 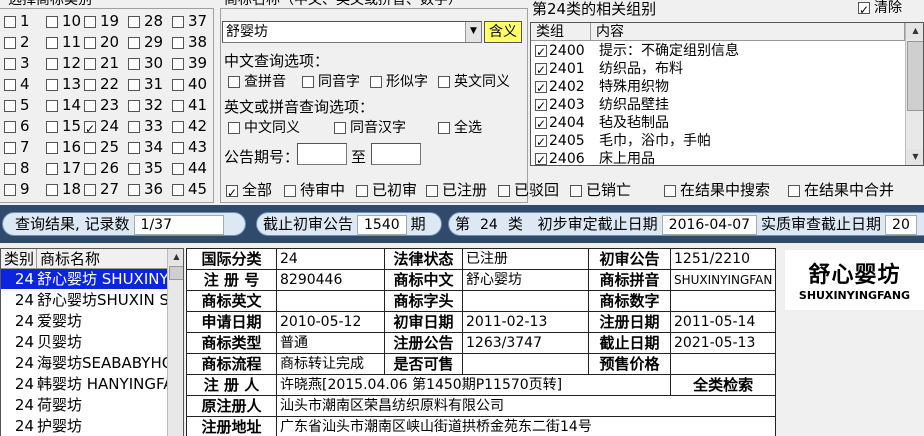 I want to click on class-checkbox-13: 13, so click(x=63, y=84).